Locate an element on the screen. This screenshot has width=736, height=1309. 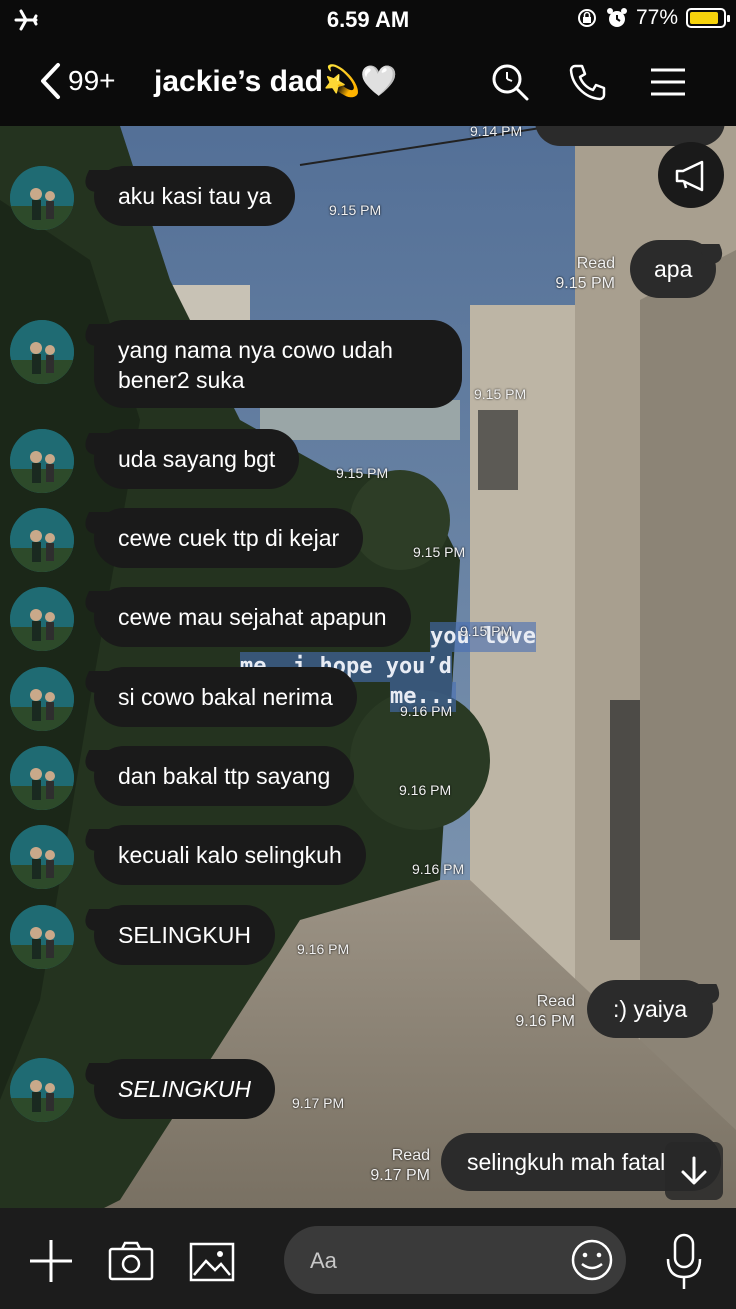
arrow-down-icon is located at coordinates (694, 1170).